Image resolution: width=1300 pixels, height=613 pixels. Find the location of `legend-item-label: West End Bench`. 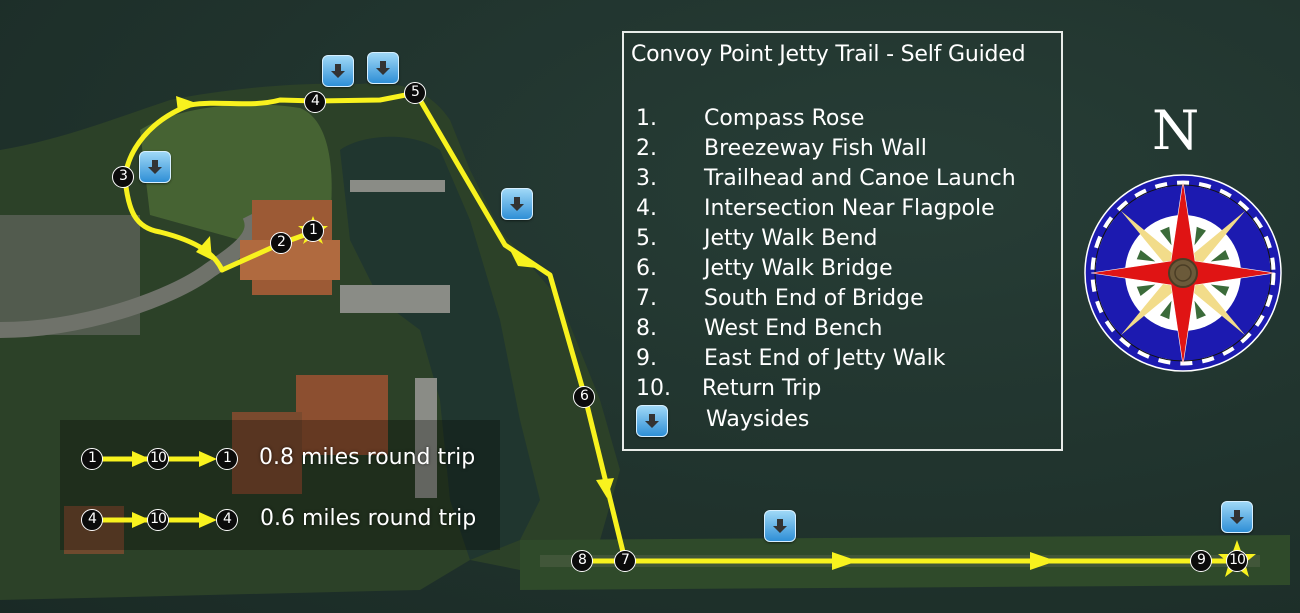

legend-item-label: West End Bench is located at coordinates (793, 328).